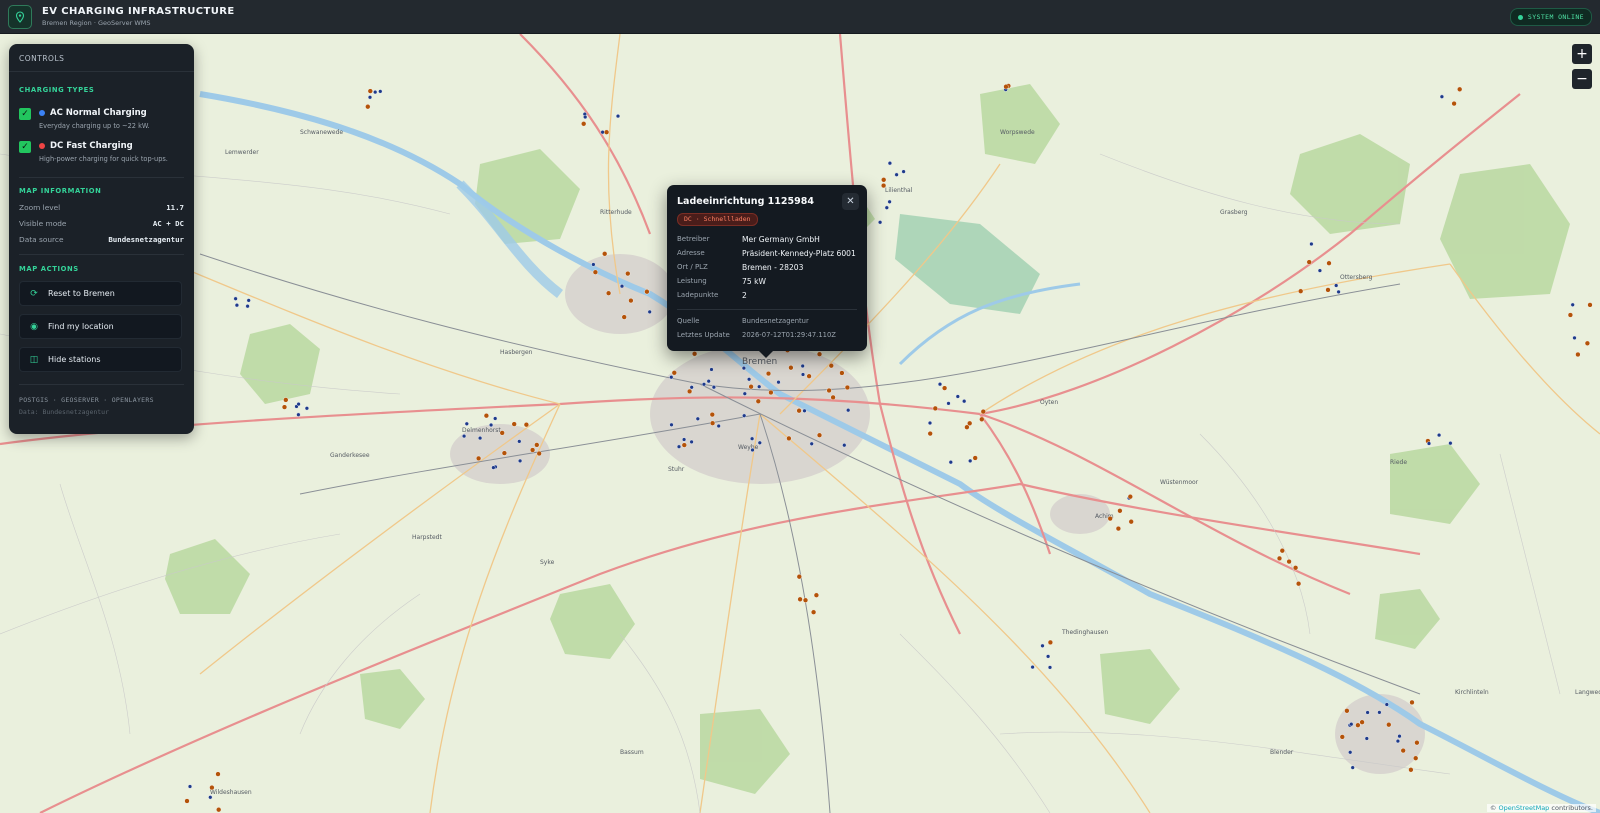  What do you see at coordinates (1582, 54) in the screenshot?
I see `zoom-in-button: +` at bounding box center [1582, 54].